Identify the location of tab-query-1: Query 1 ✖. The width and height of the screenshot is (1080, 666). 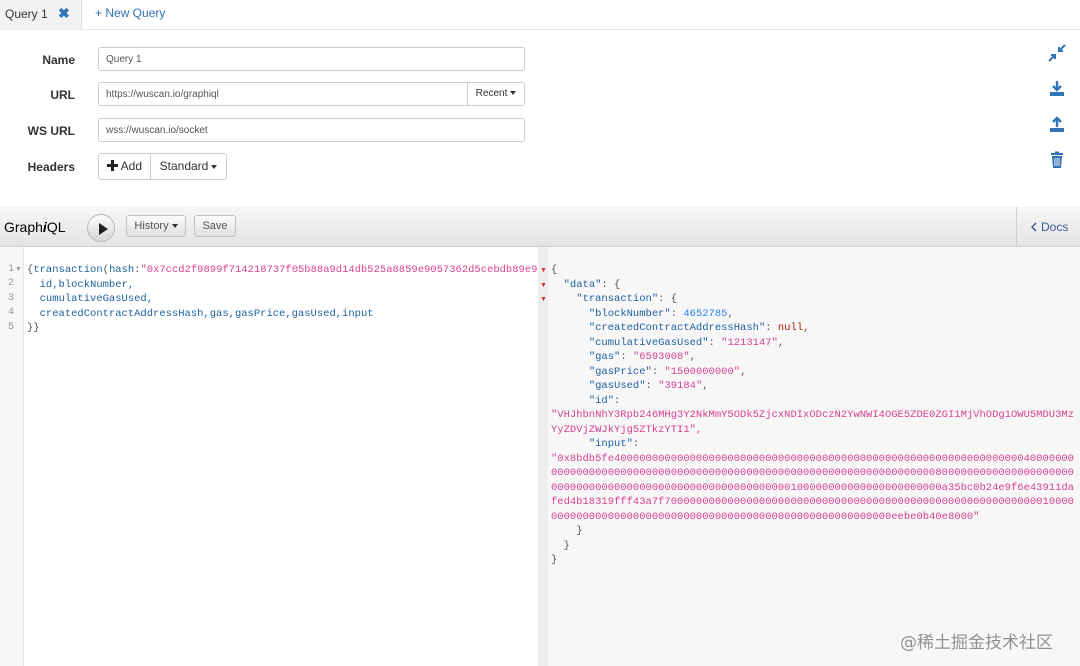
(41, 15).